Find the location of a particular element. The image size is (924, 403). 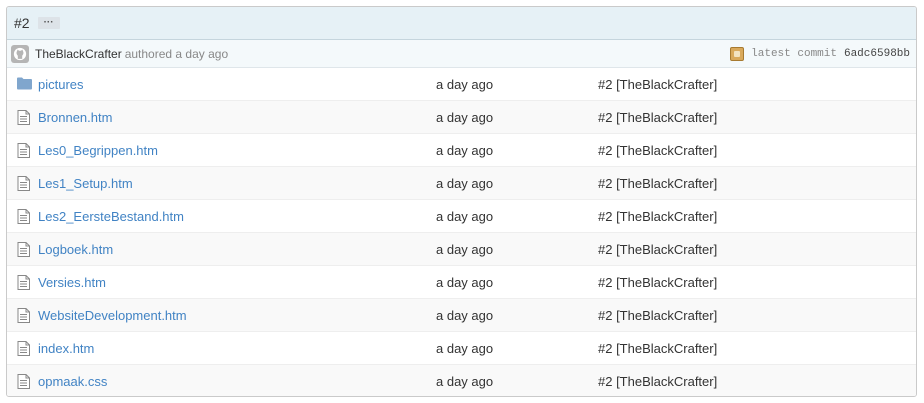

file-name-link: Versies.htm is located at coordinates (72, 282).